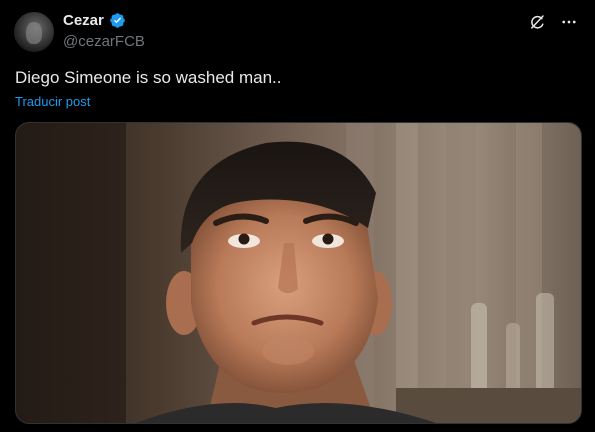 Image resolution: width=595 pixels, height=432 pixels. Describe the element at coordinates (104, 41) in the screenshot. I see `author-handle: @cezarFCB` at that location.